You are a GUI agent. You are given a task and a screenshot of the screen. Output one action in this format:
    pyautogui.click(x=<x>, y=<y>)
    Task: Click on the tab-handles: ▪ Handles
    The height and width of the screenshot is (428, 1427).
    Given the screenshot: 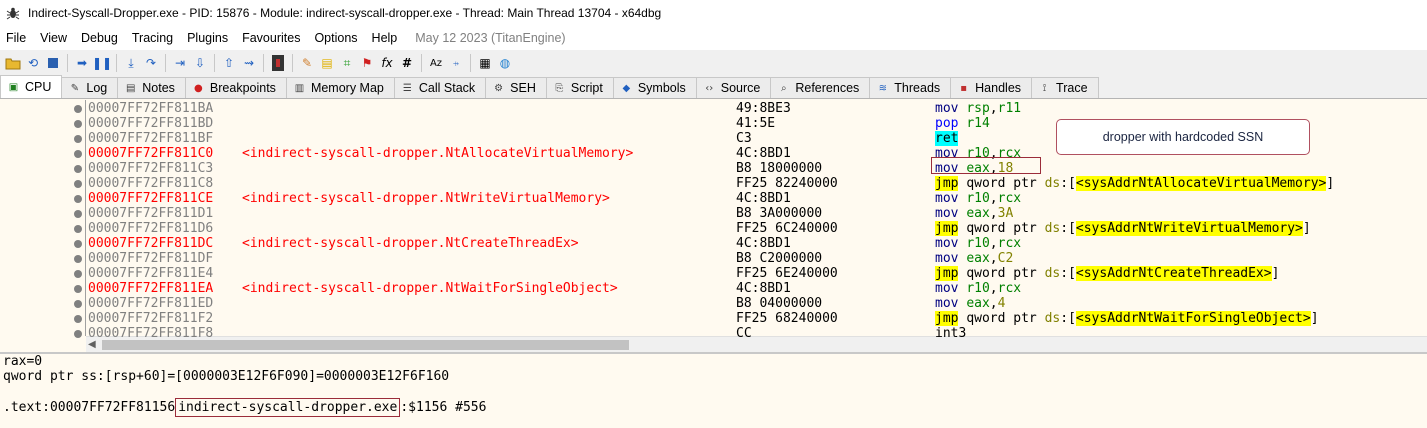 What is the action you would take?
    pyautogui.click(x=991, y=87)
    